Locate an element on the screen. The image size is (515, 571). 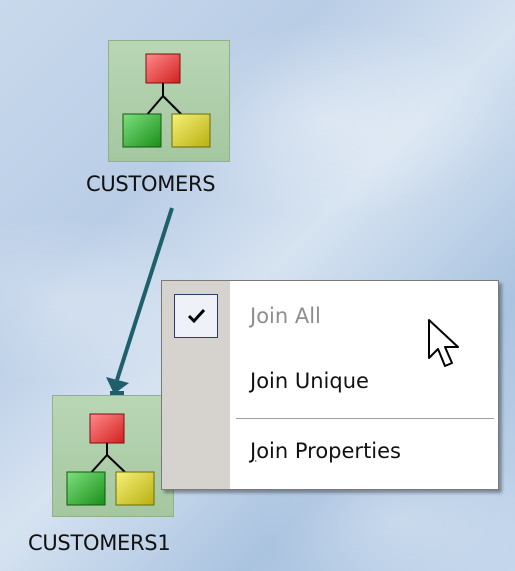
menu-separator is located at coordinates (365, 419).